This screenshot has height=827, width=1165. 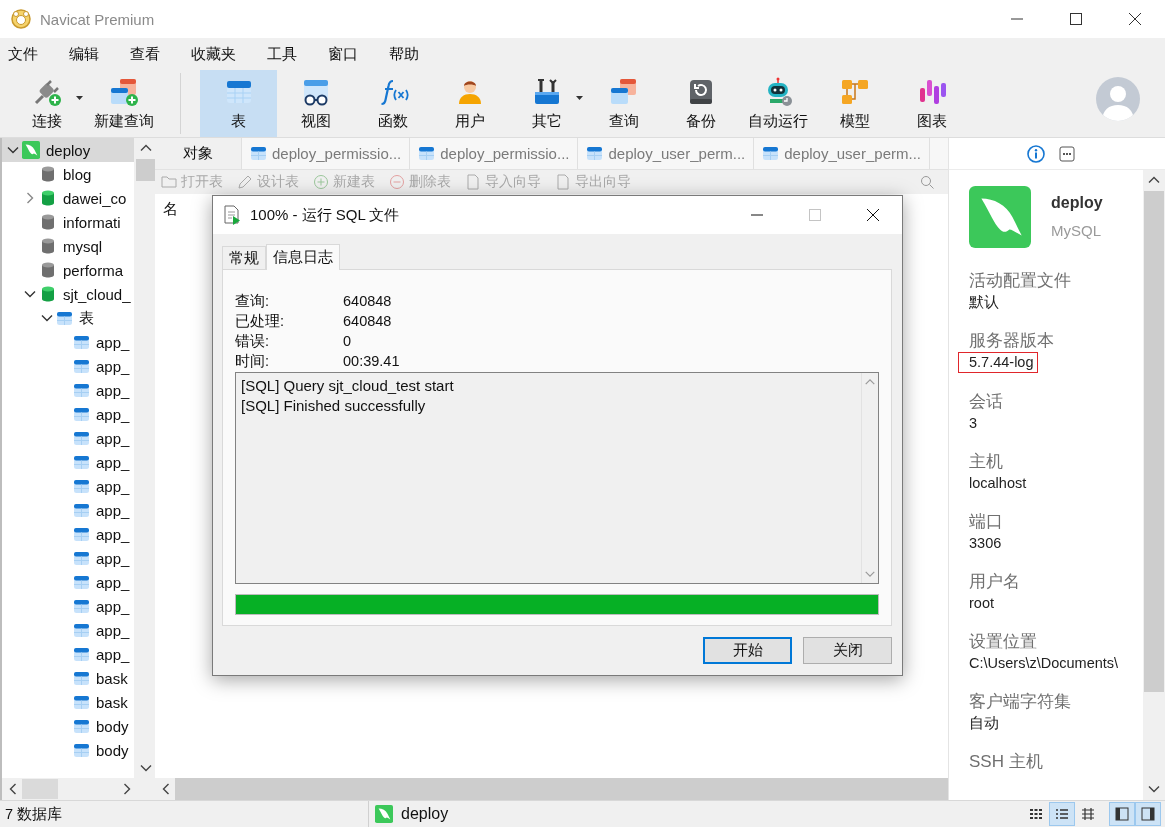 I want to click on menu-item: 查看, so click(x=145, y=54).